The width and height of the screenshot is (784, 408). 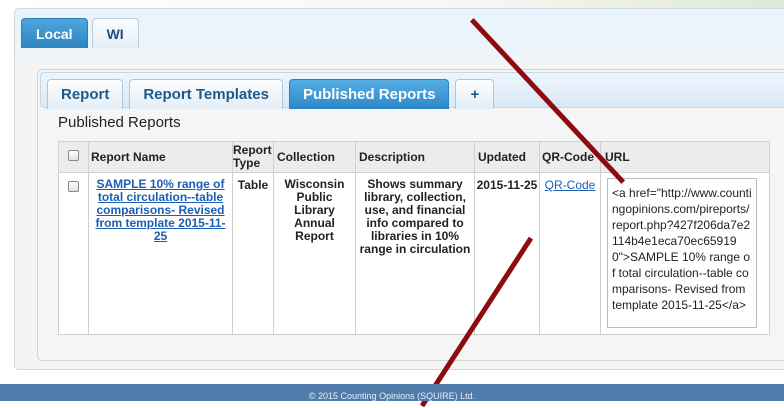 What do you see at coordinates (73, 186) in the screenshot?
I see `row-checkbox` at bounding box center [73, 186].